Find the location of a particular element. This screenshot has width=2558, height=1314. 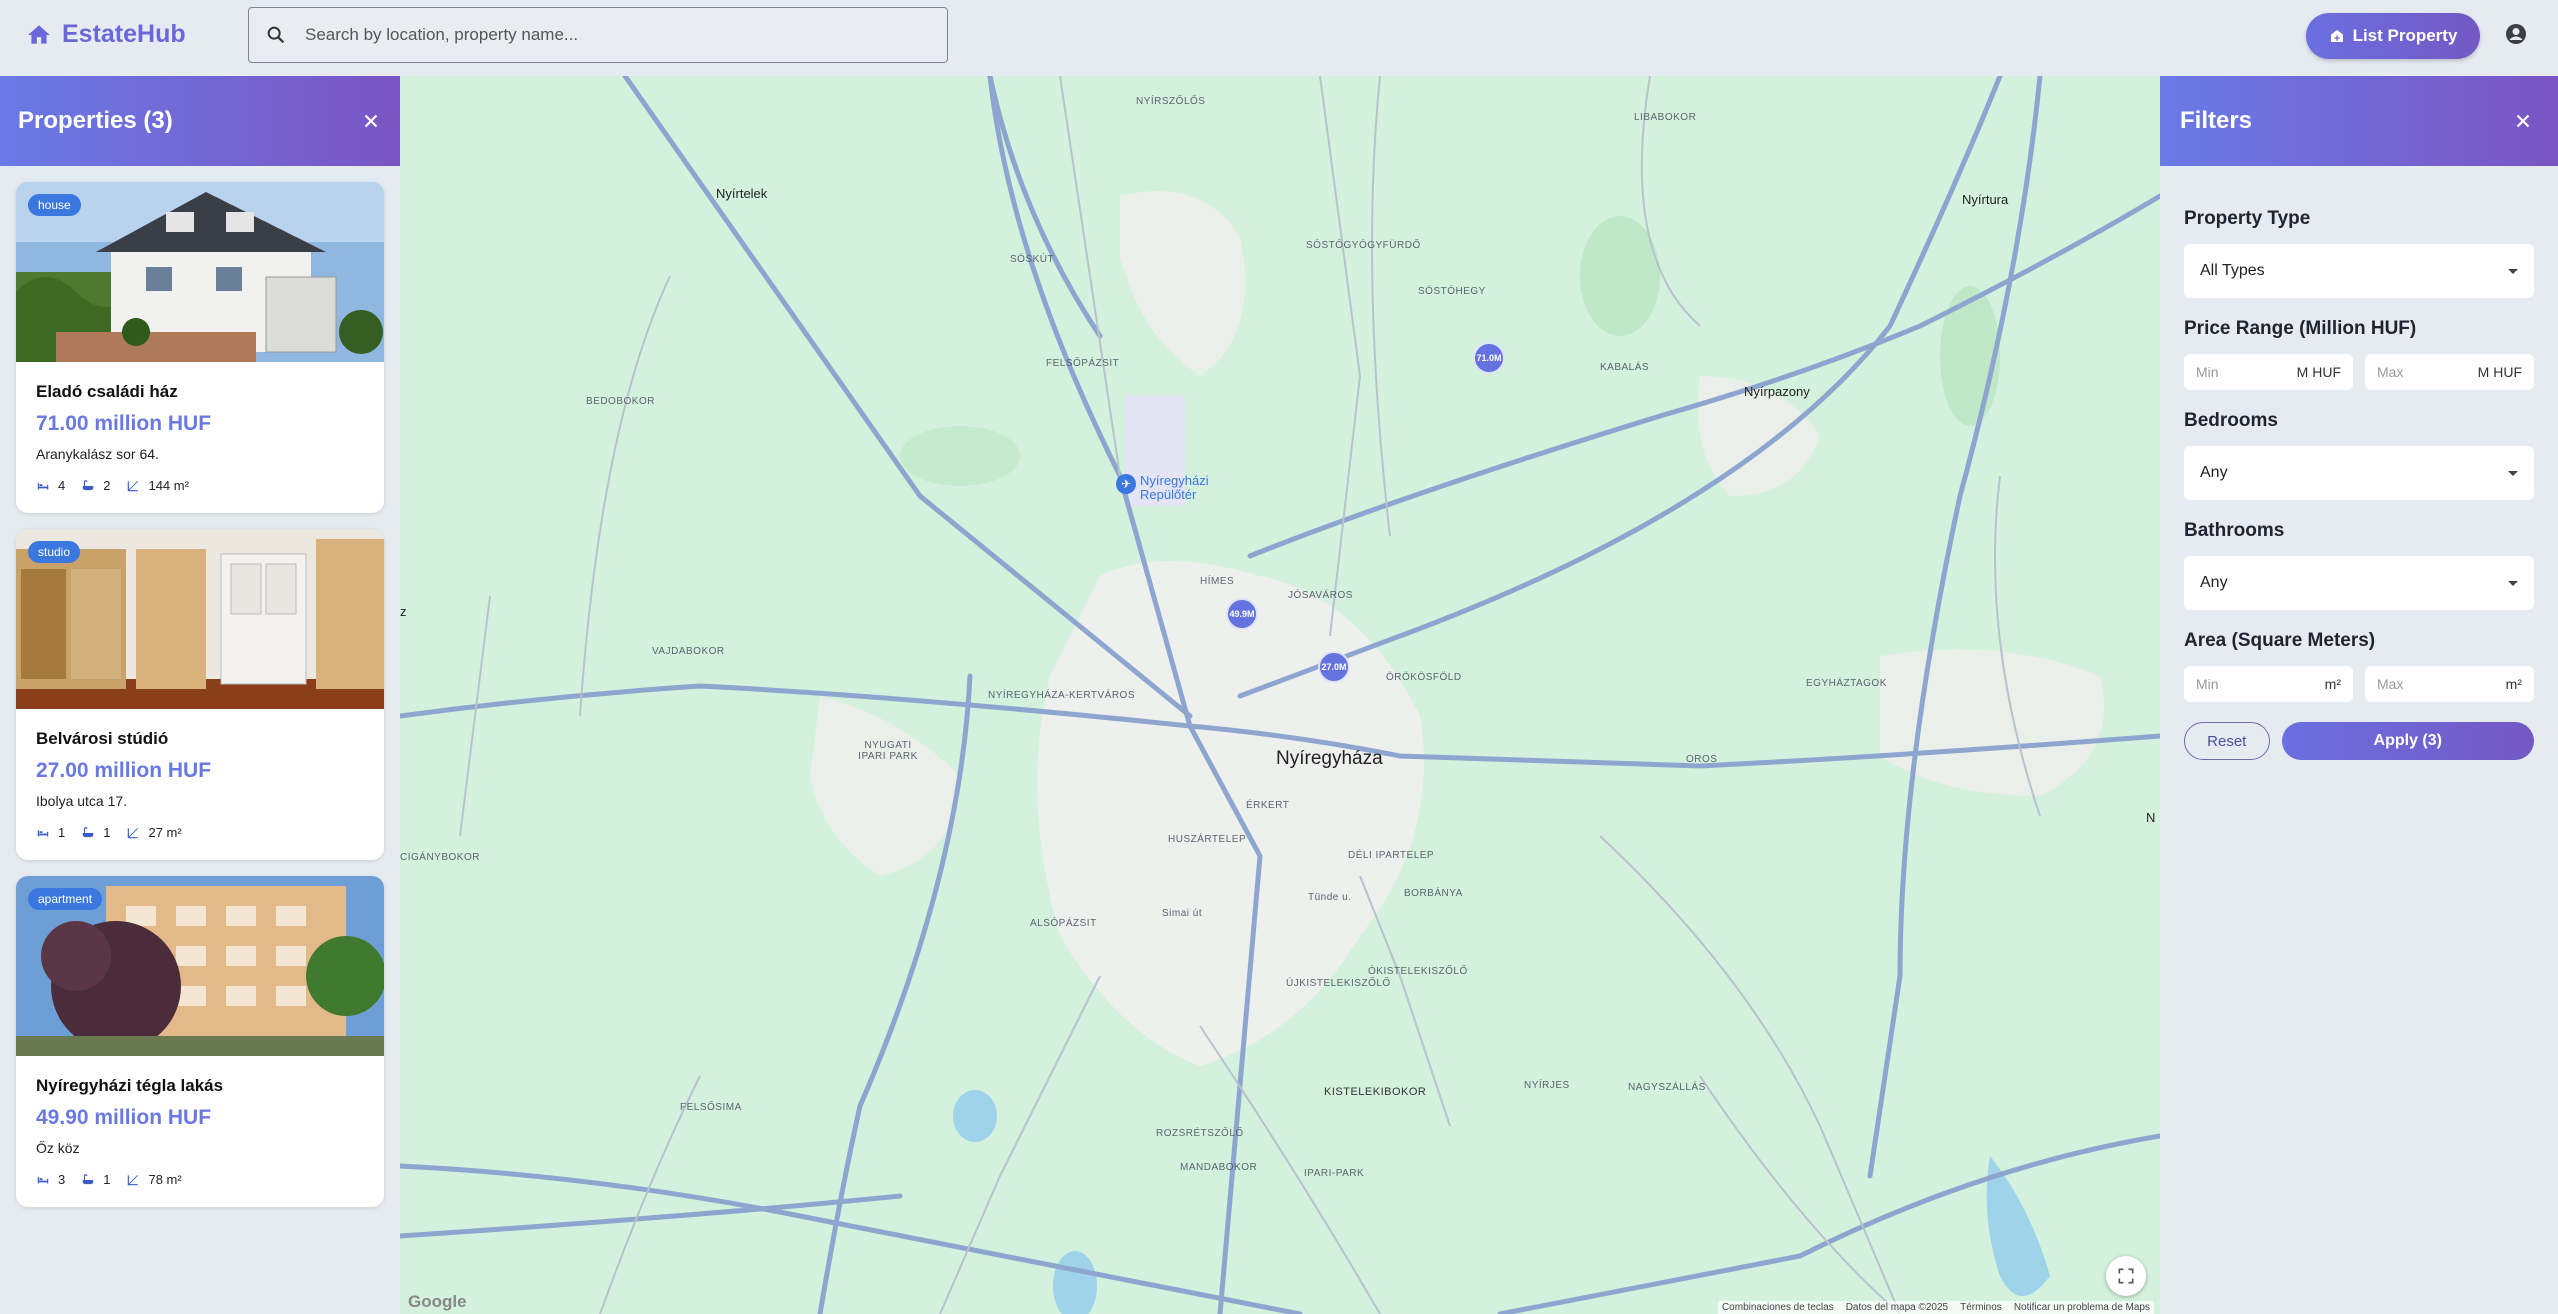

bath-icon is located at coordinates (88, 484).